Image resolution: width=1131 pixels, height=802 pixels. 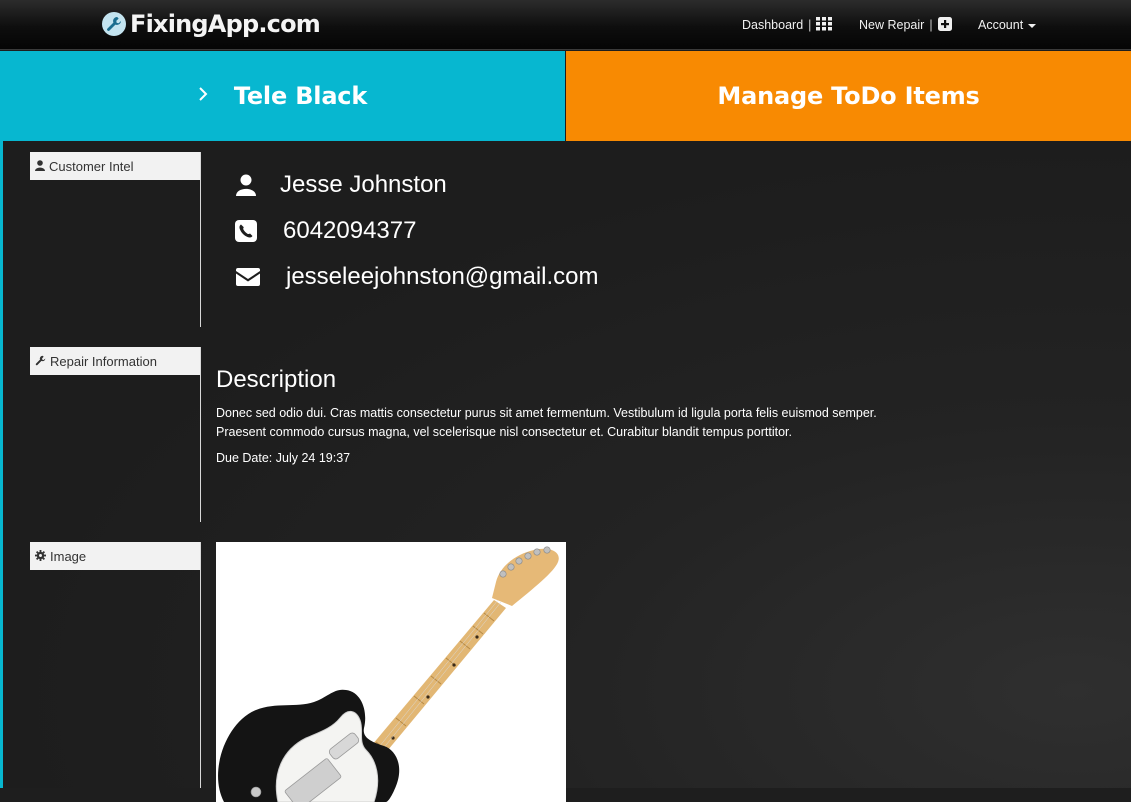 What do you see at coordinates (276, 379) in the screenshot?
I see `description-heading: Description` at bounding box center [276, 379].